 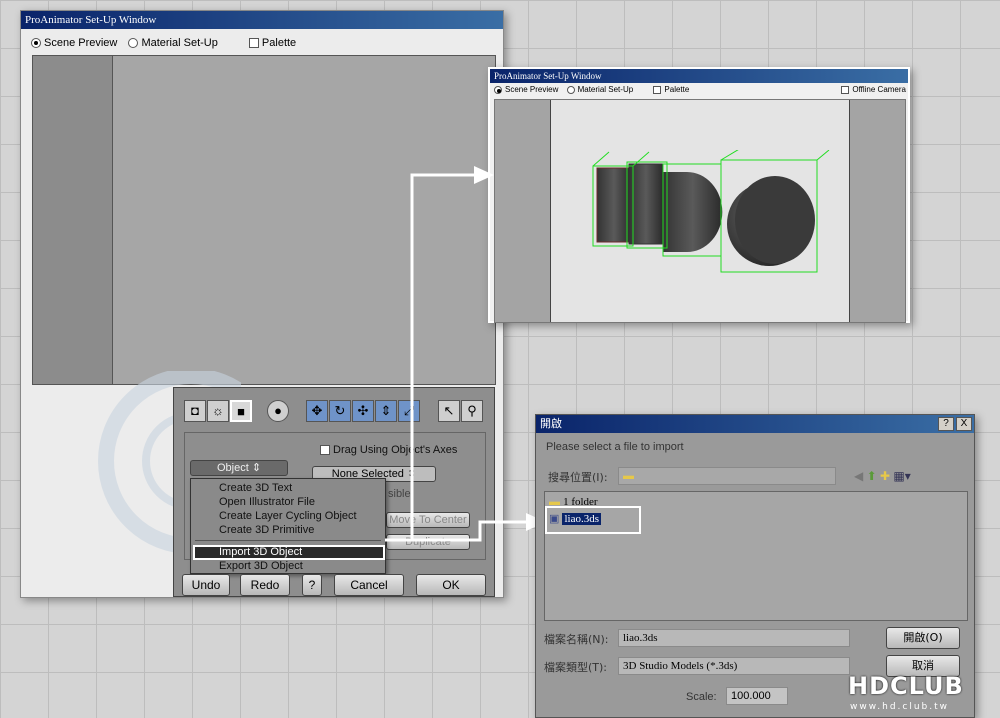 What do you see at coordinates (872, 476) in the screenshot?
I see `up-folder-icon: ⬆` at bounding box center [872, 476].